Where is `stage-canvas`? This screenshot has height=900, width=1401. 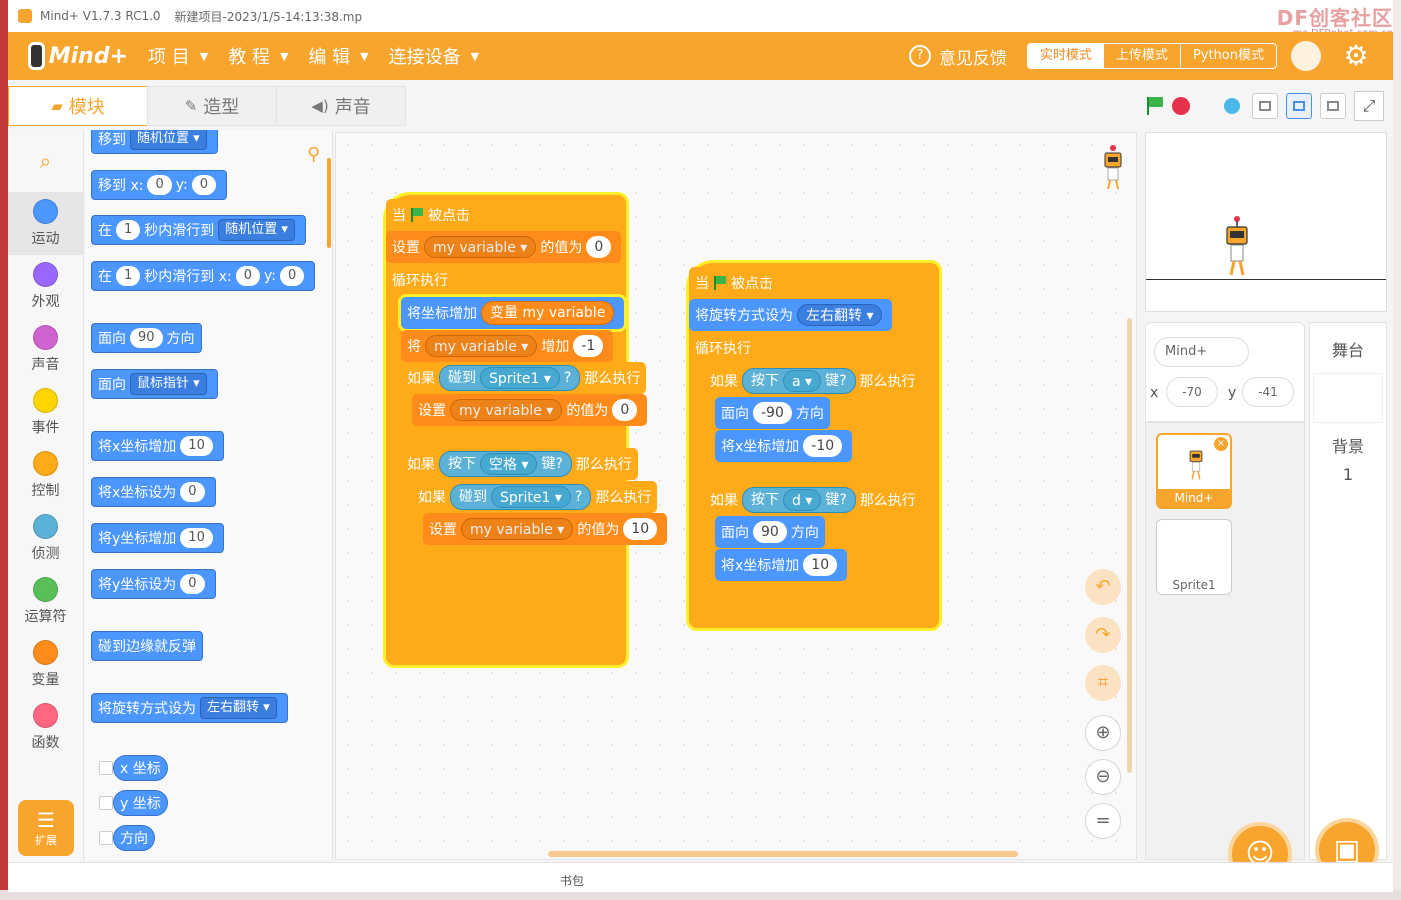
stage-canvas is located at coordinates (1266, 222).